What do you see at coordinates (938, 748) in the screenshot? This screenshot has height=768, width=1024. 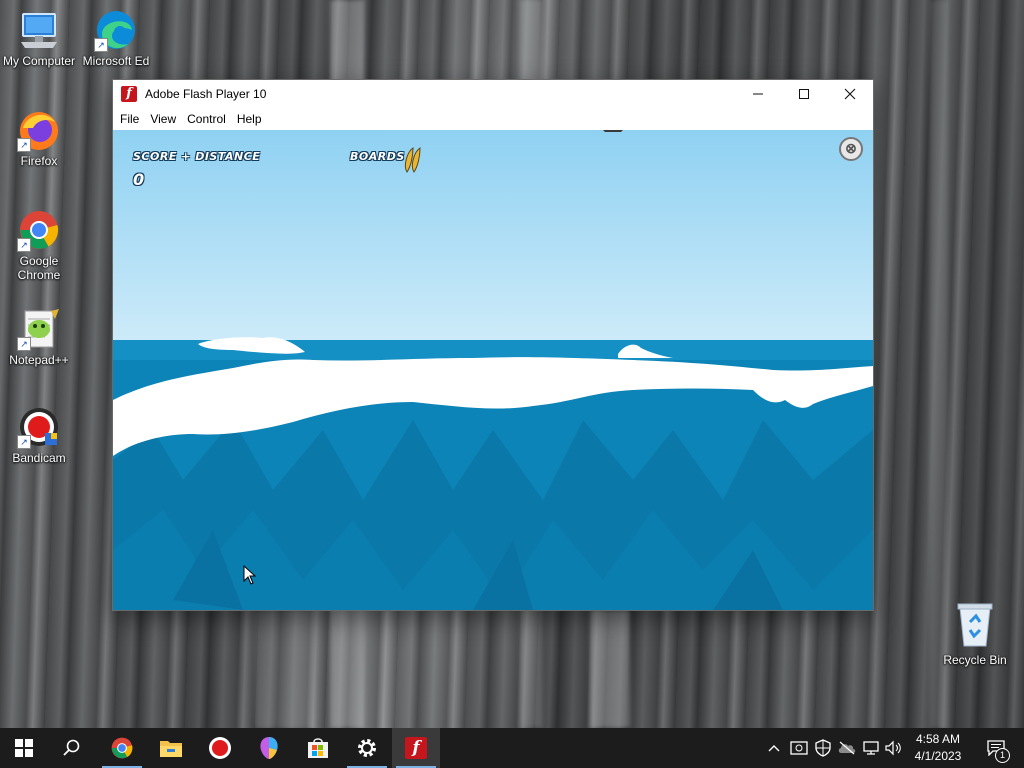 I see `taskbar-clock: 4:58 AM 4/1/2023` at bounding box center [938, 748].